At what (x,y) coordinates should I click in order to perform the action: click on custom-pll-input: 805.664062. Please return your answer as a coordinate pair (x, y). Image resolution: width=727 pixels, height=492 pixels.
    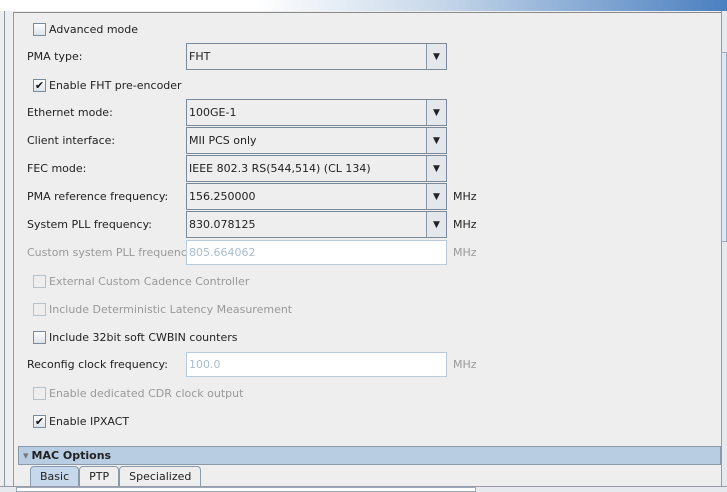
    Looking at the image, I should click on (316, 252).